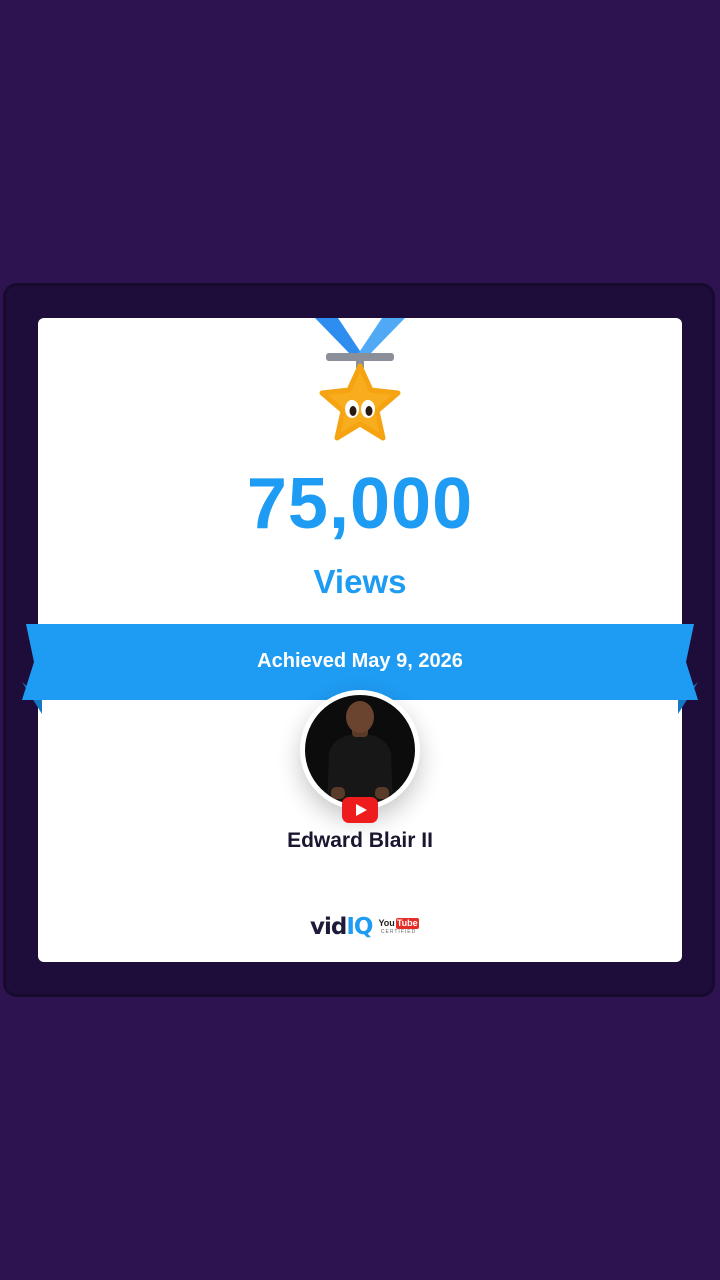 Image resolution: width=720 pixels, height=1280 pixels. I want to click on avatar, so click(360, 750).